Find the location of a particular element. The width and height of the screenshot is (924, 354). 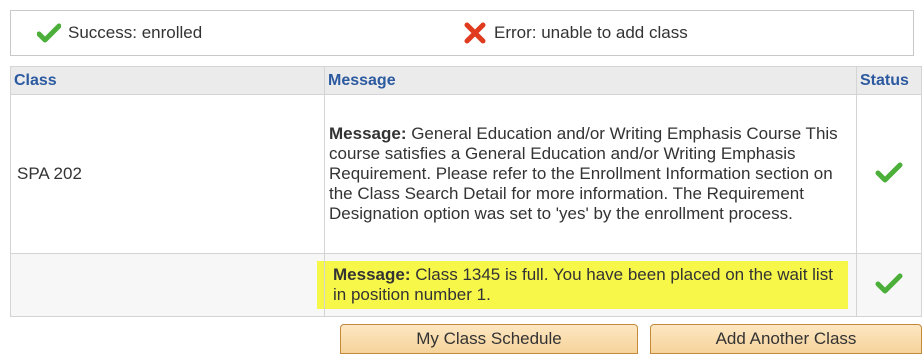

column-header-status: Status is located at coordinates (889, 80).